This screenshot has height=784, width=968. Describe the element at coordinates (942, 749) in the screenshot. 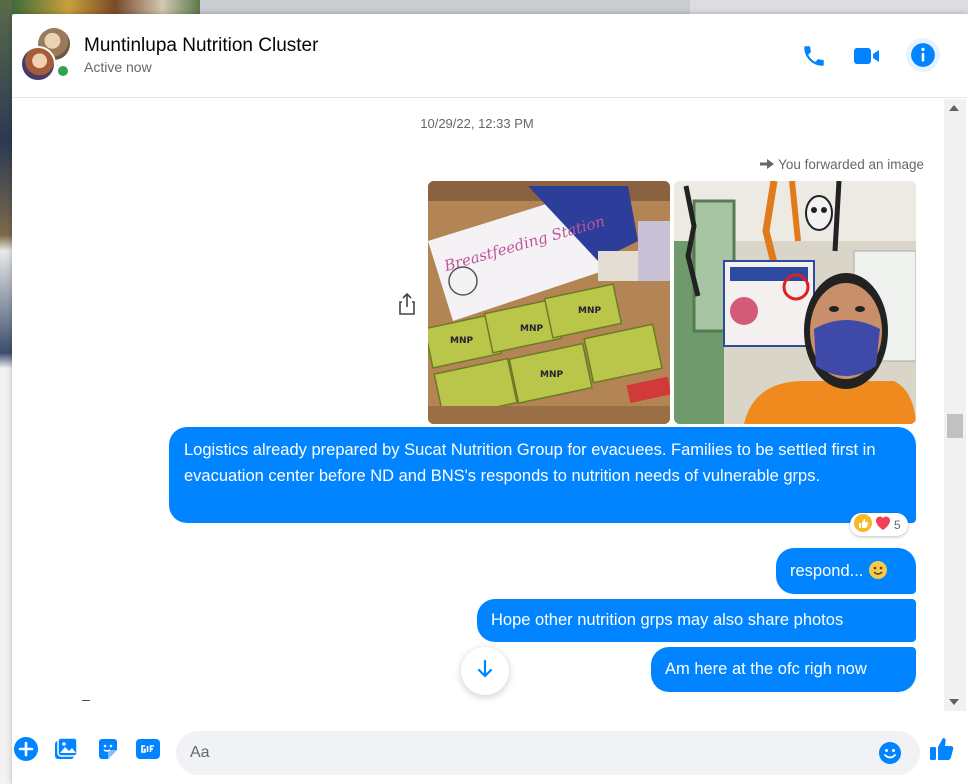

I see `thumbs-up-icon` at that location.